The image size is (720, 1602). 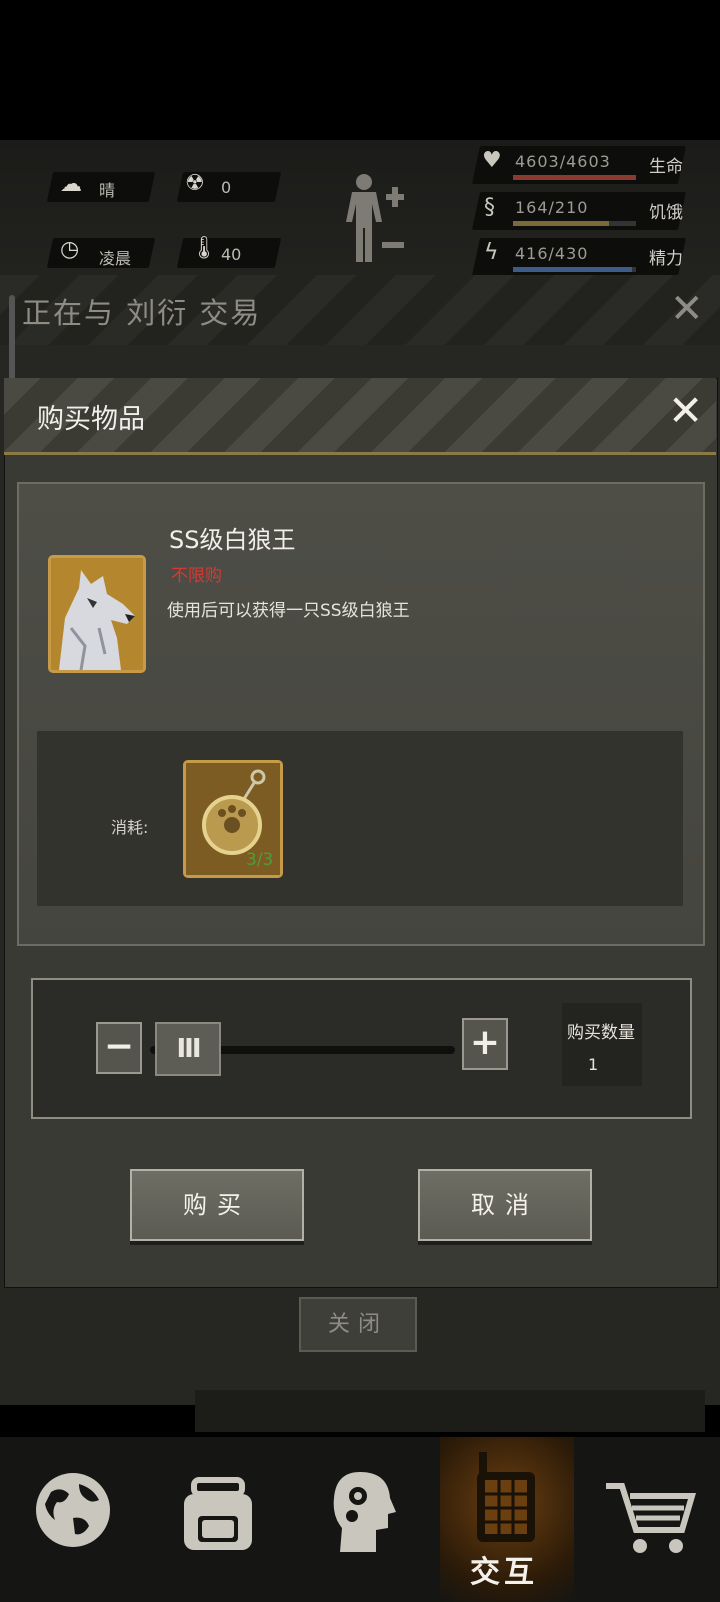 What do you see at coordinates (552, 253) in the screenshot?
I see `energy-value: 416/430` at bounding box center [552, 253].